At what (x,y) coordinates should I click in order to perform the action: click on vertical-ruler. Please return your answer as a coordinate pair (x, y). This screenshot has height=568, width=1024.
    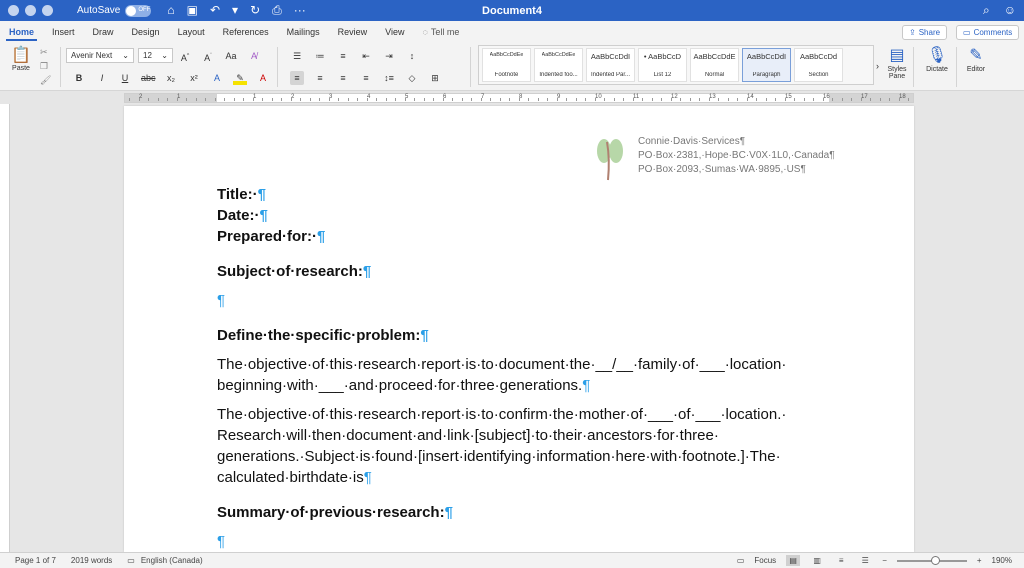
    Looking at the image, I should click on (5, 328).